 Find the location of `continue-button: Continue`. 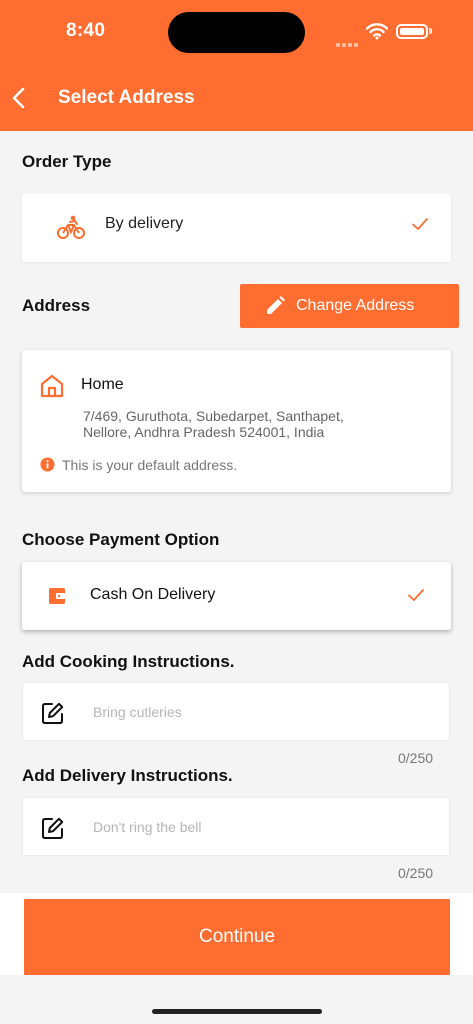

continue-button: Continue is located at coordinates (237, 937).